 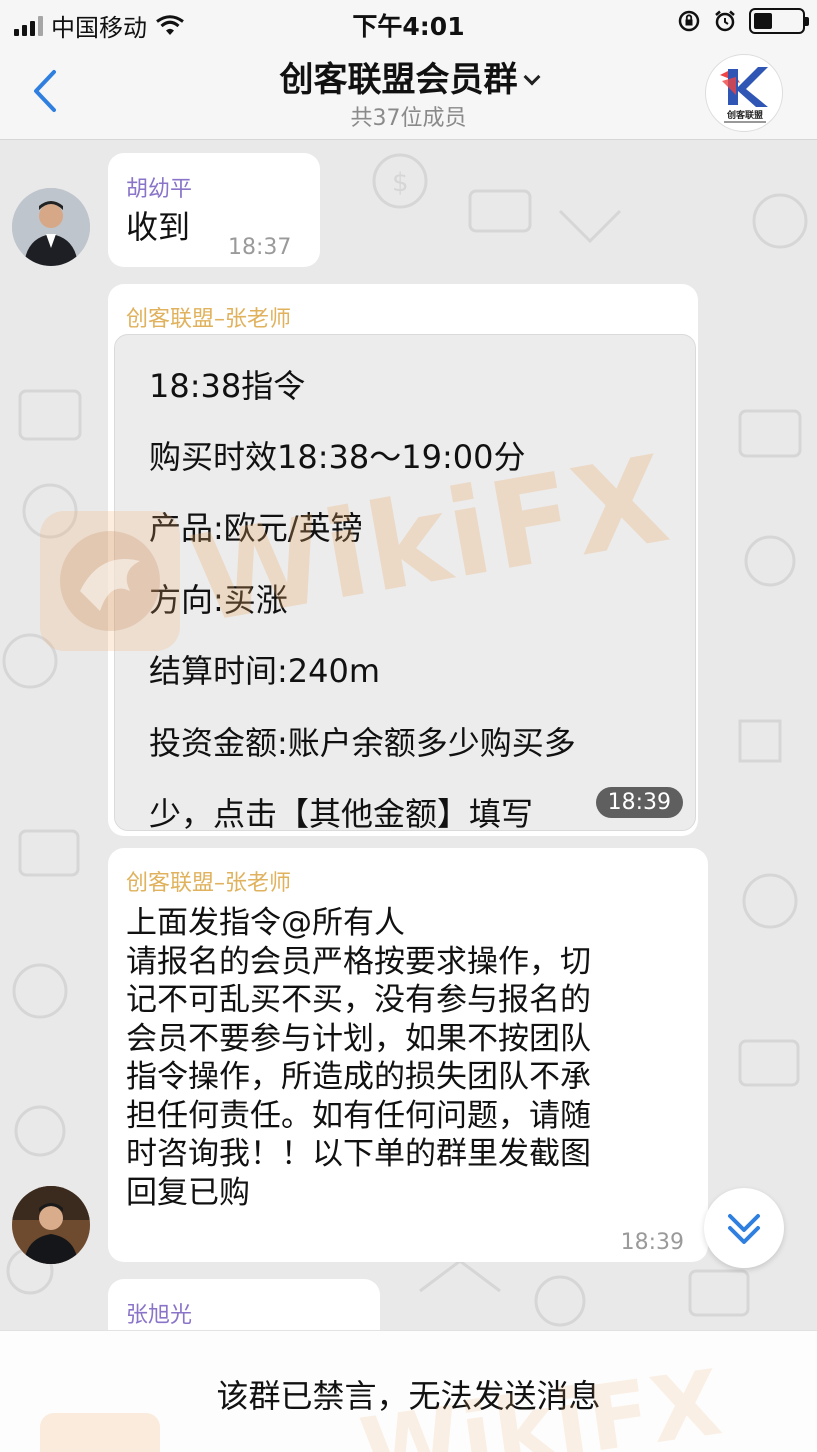 I want to click on message-line: 请报名的会员严格按要求操作，切, so click(x=358, y=961).